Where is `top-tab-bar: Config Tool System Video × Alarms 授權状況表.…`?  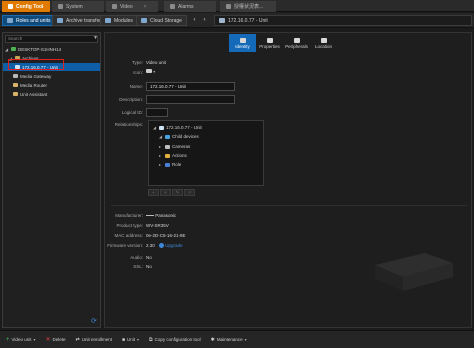 top-tab-bar: Config Tool System Video × Alarms 授權状況表.… is located at coordinates (237, 6).